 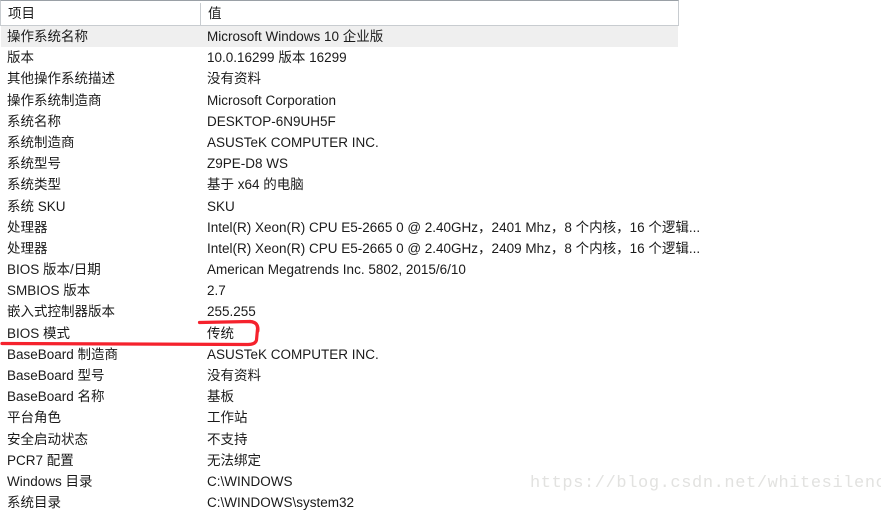 I want to click on cell-value: American Megatrends Inc. 5802, 2015/6/10, so click(x=336, y=270).